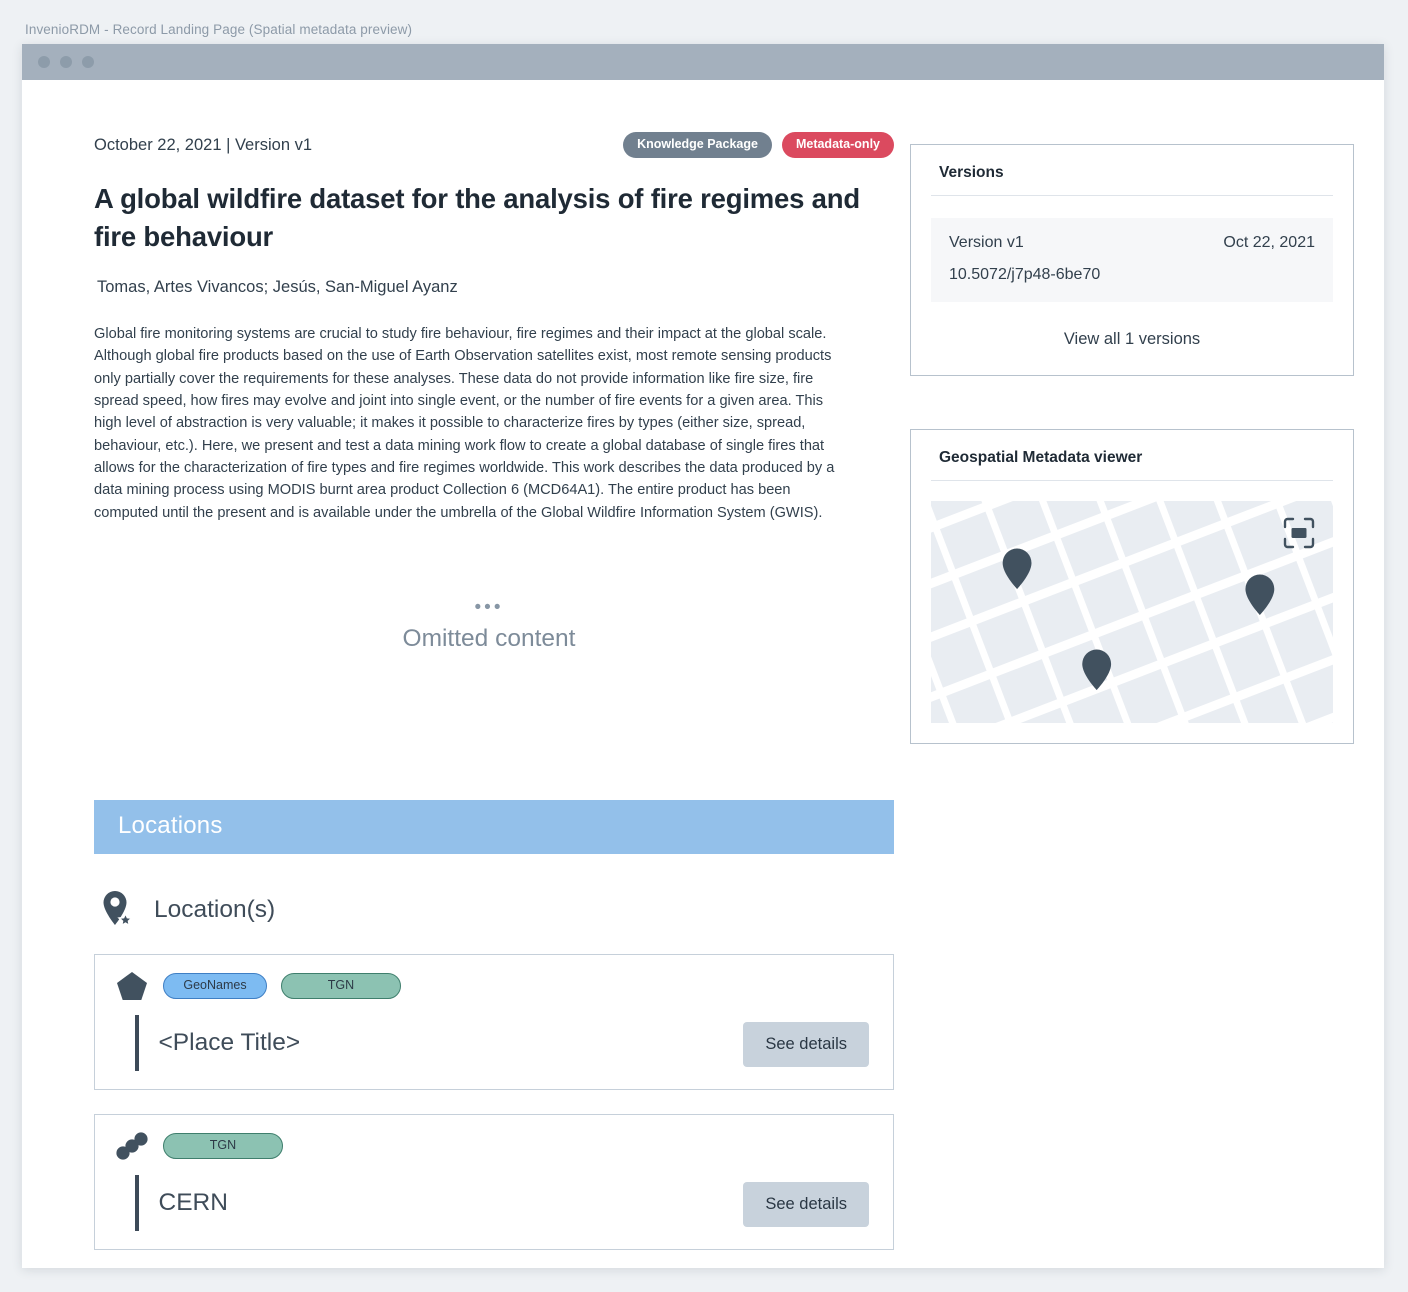 The image size is (1408, 1292). I want to click on version-date: Oct 22, 2021, so click(1269, 242).